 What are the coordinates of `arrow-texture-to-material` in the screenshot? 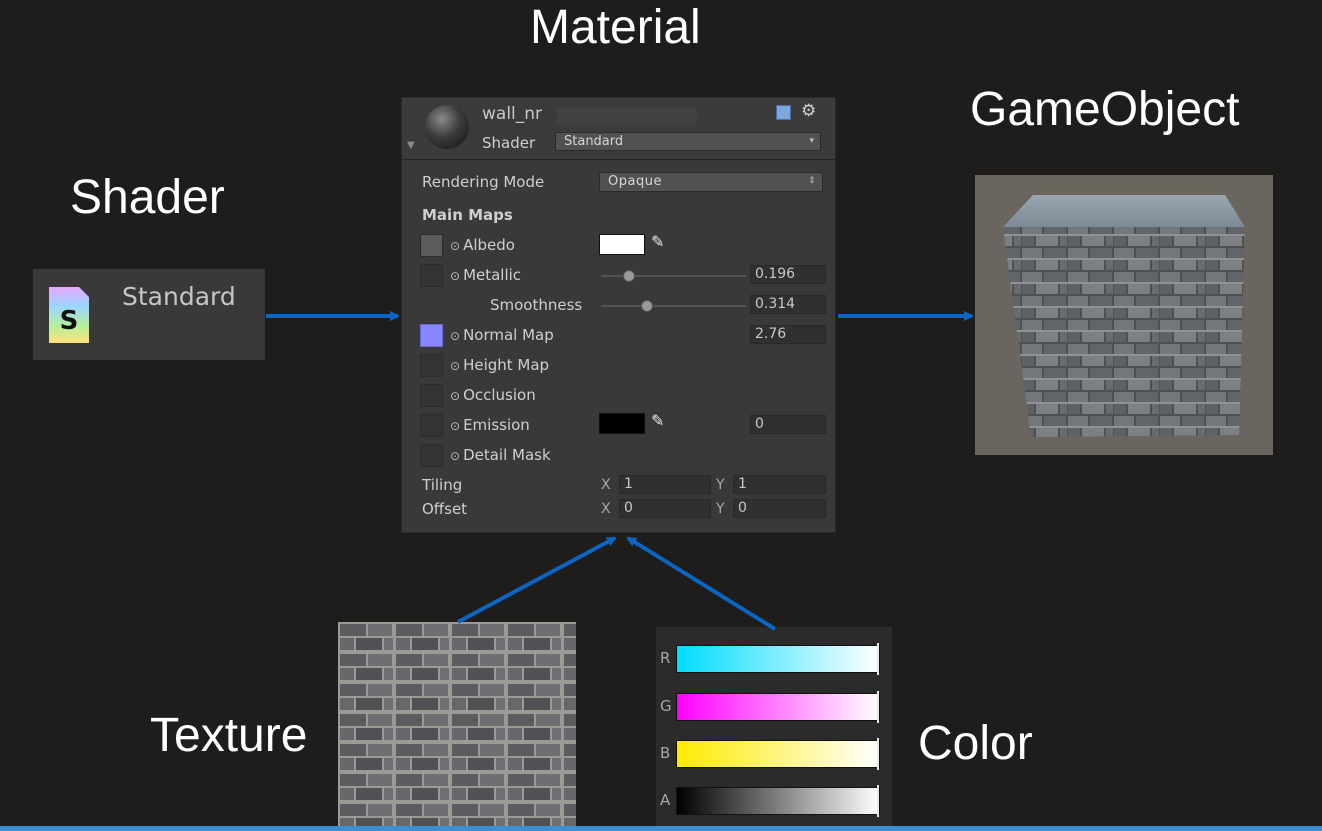 It's located at (537, 580).